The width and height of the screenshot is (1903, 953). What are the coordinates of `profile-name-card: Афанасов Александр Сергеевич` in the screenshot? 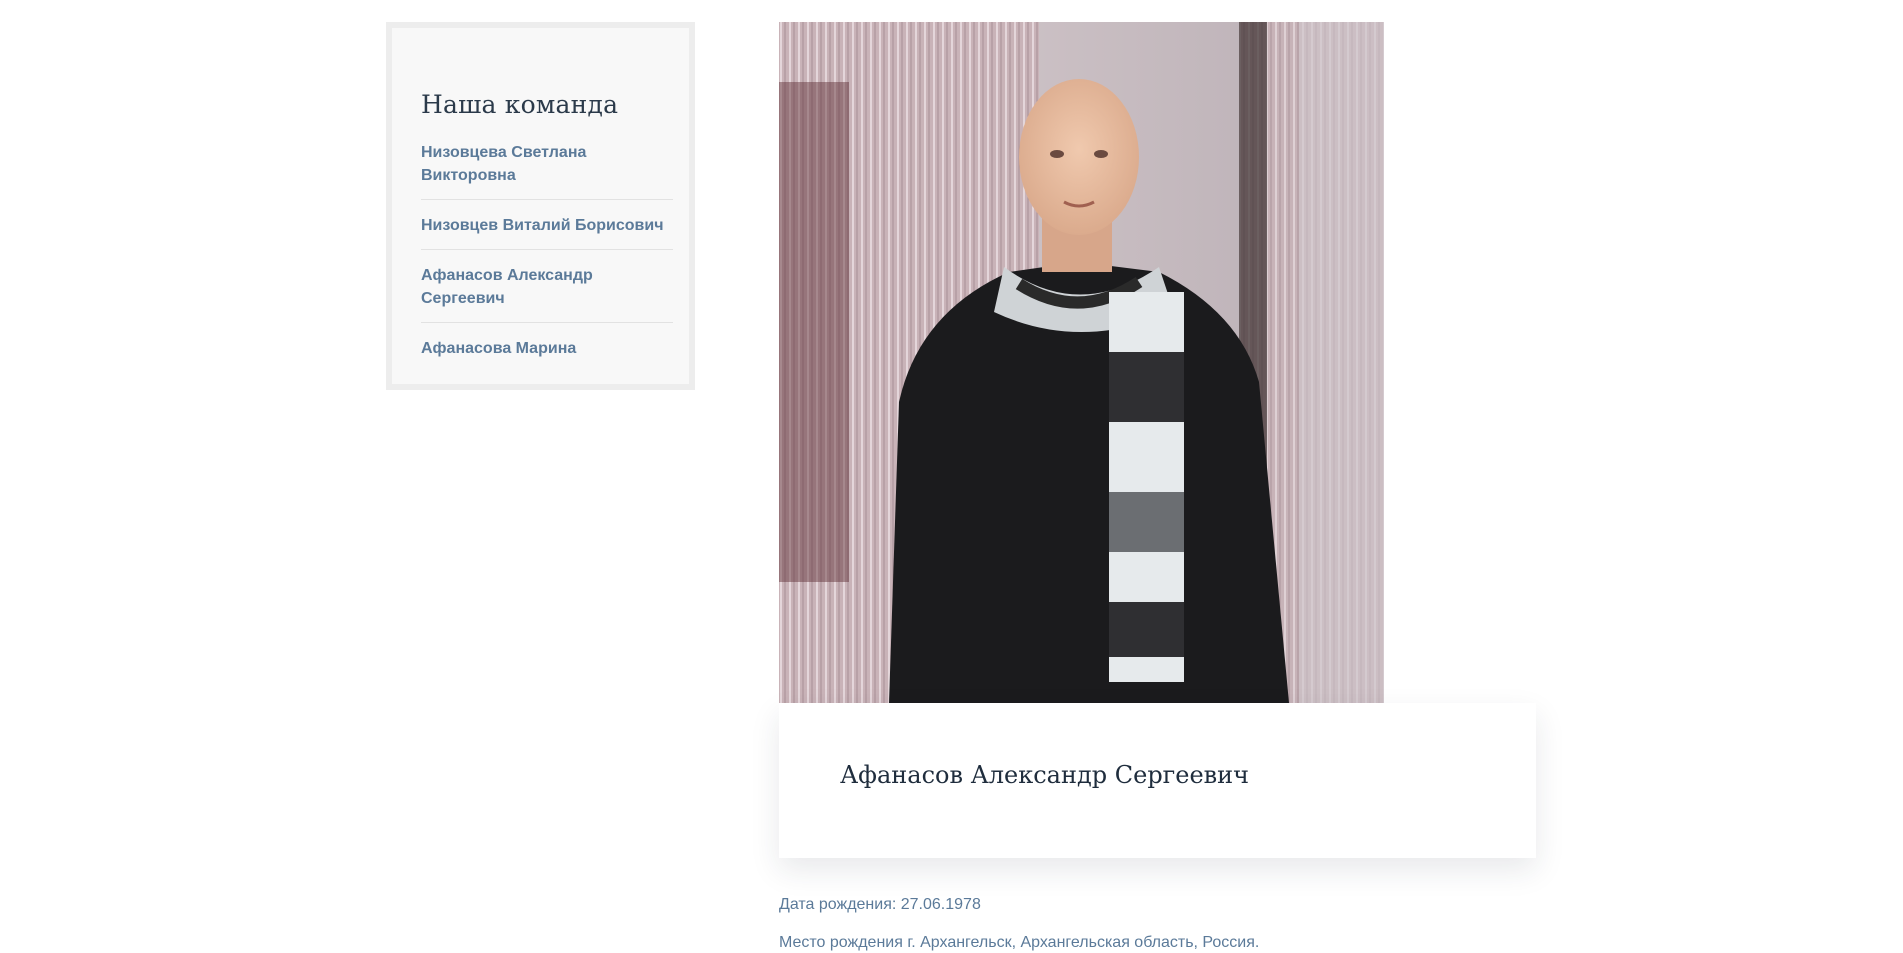 It's located at (1157, 780).